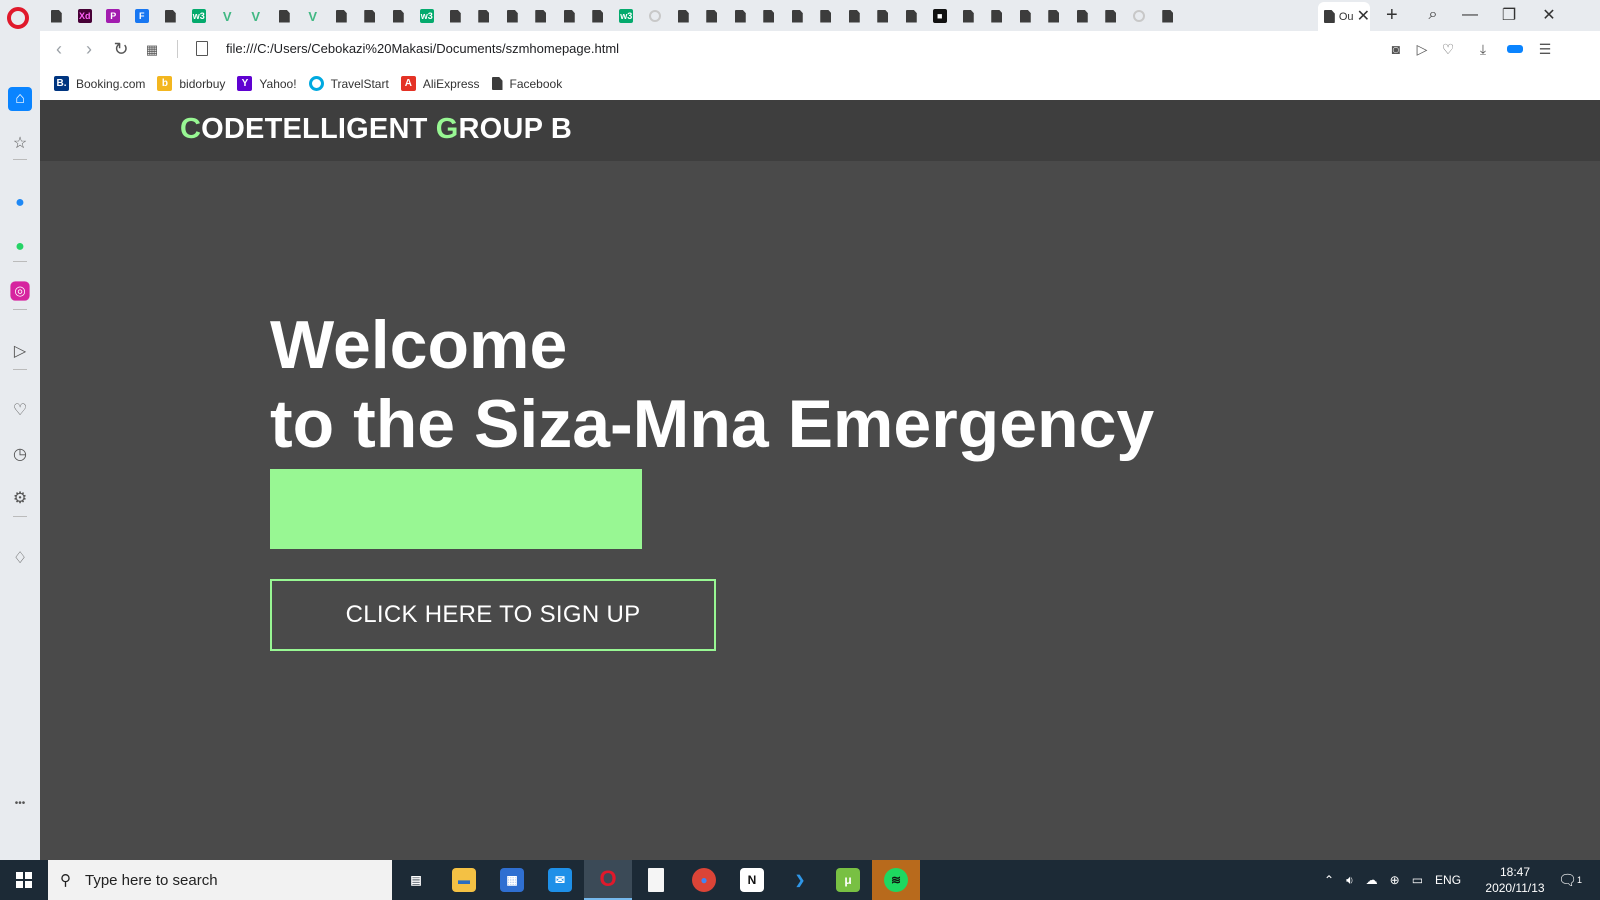  What do you see at coordinates (20, 143) in the screenshot?
I see `star-icon: ☆` at bounding box center [20, 143].